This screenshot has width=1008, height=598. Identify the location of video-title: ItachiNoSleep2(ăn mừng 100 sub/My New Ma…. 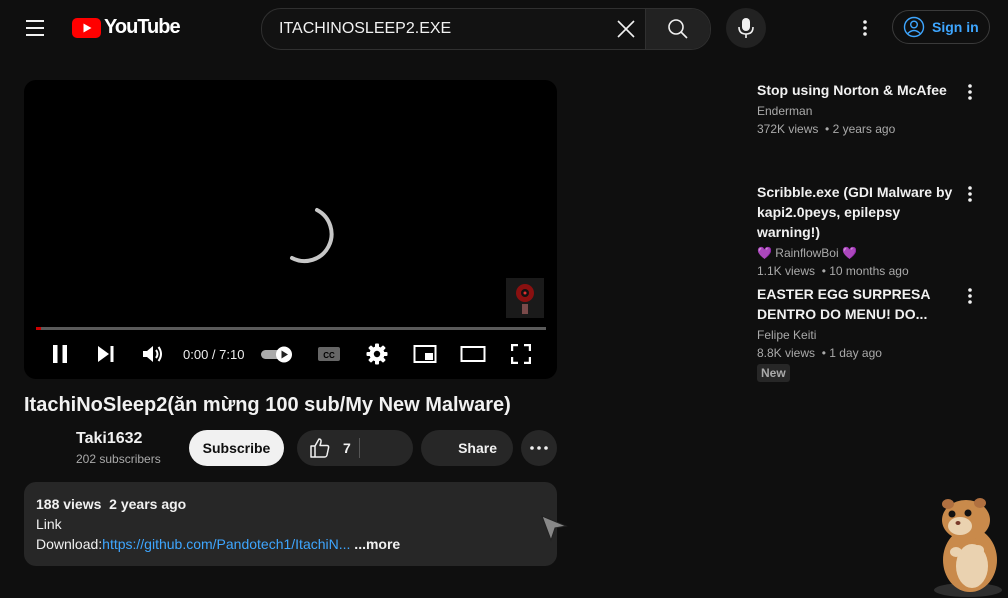
(267, 405).